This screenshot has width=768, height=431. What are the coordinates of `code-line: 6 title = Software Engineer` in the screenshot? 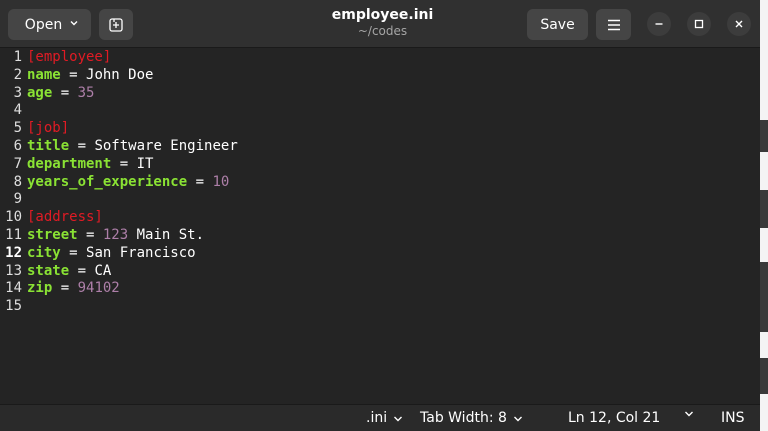 It's located at (380, 147).